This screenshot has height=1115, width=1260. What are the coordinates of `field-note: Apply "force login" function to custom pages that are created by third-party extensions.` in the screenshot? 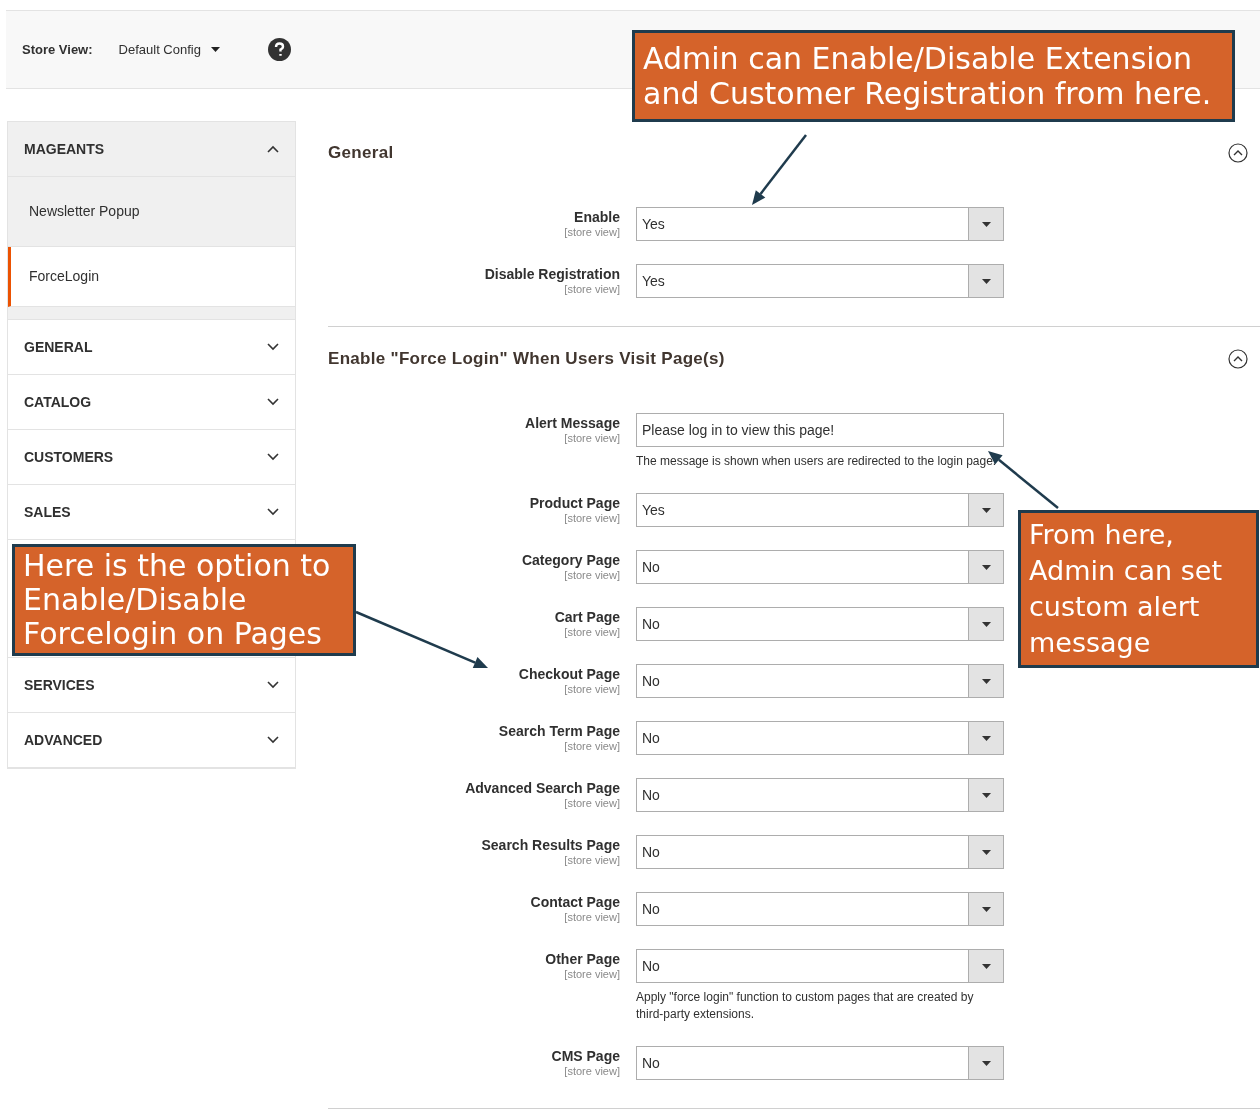 It's located at (805, 1006).